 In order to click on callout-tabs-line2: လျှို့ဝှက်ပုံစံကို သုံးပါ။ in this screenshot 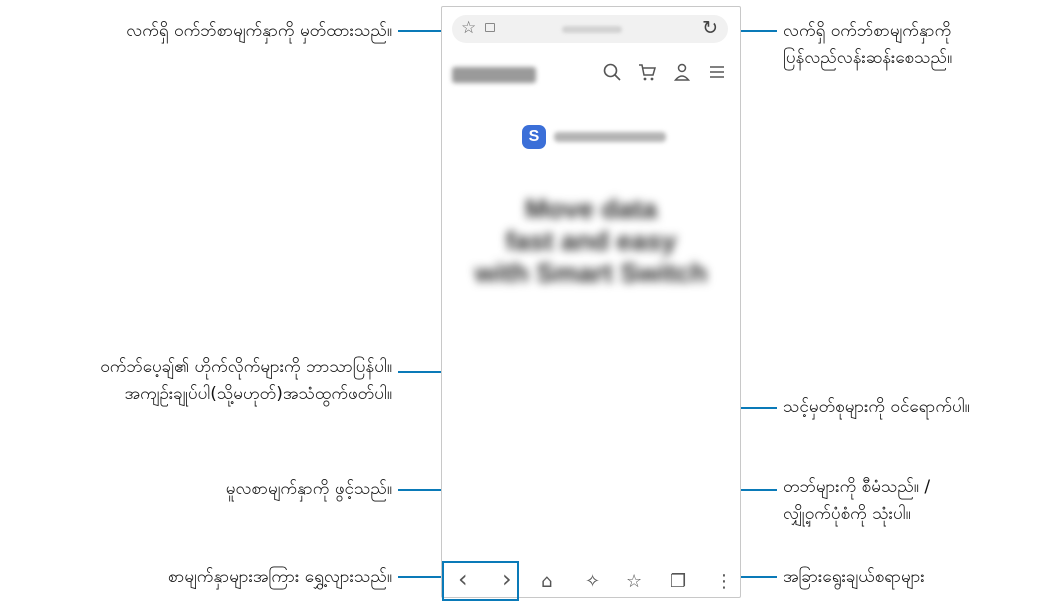, I will do `click(847, 514)`.